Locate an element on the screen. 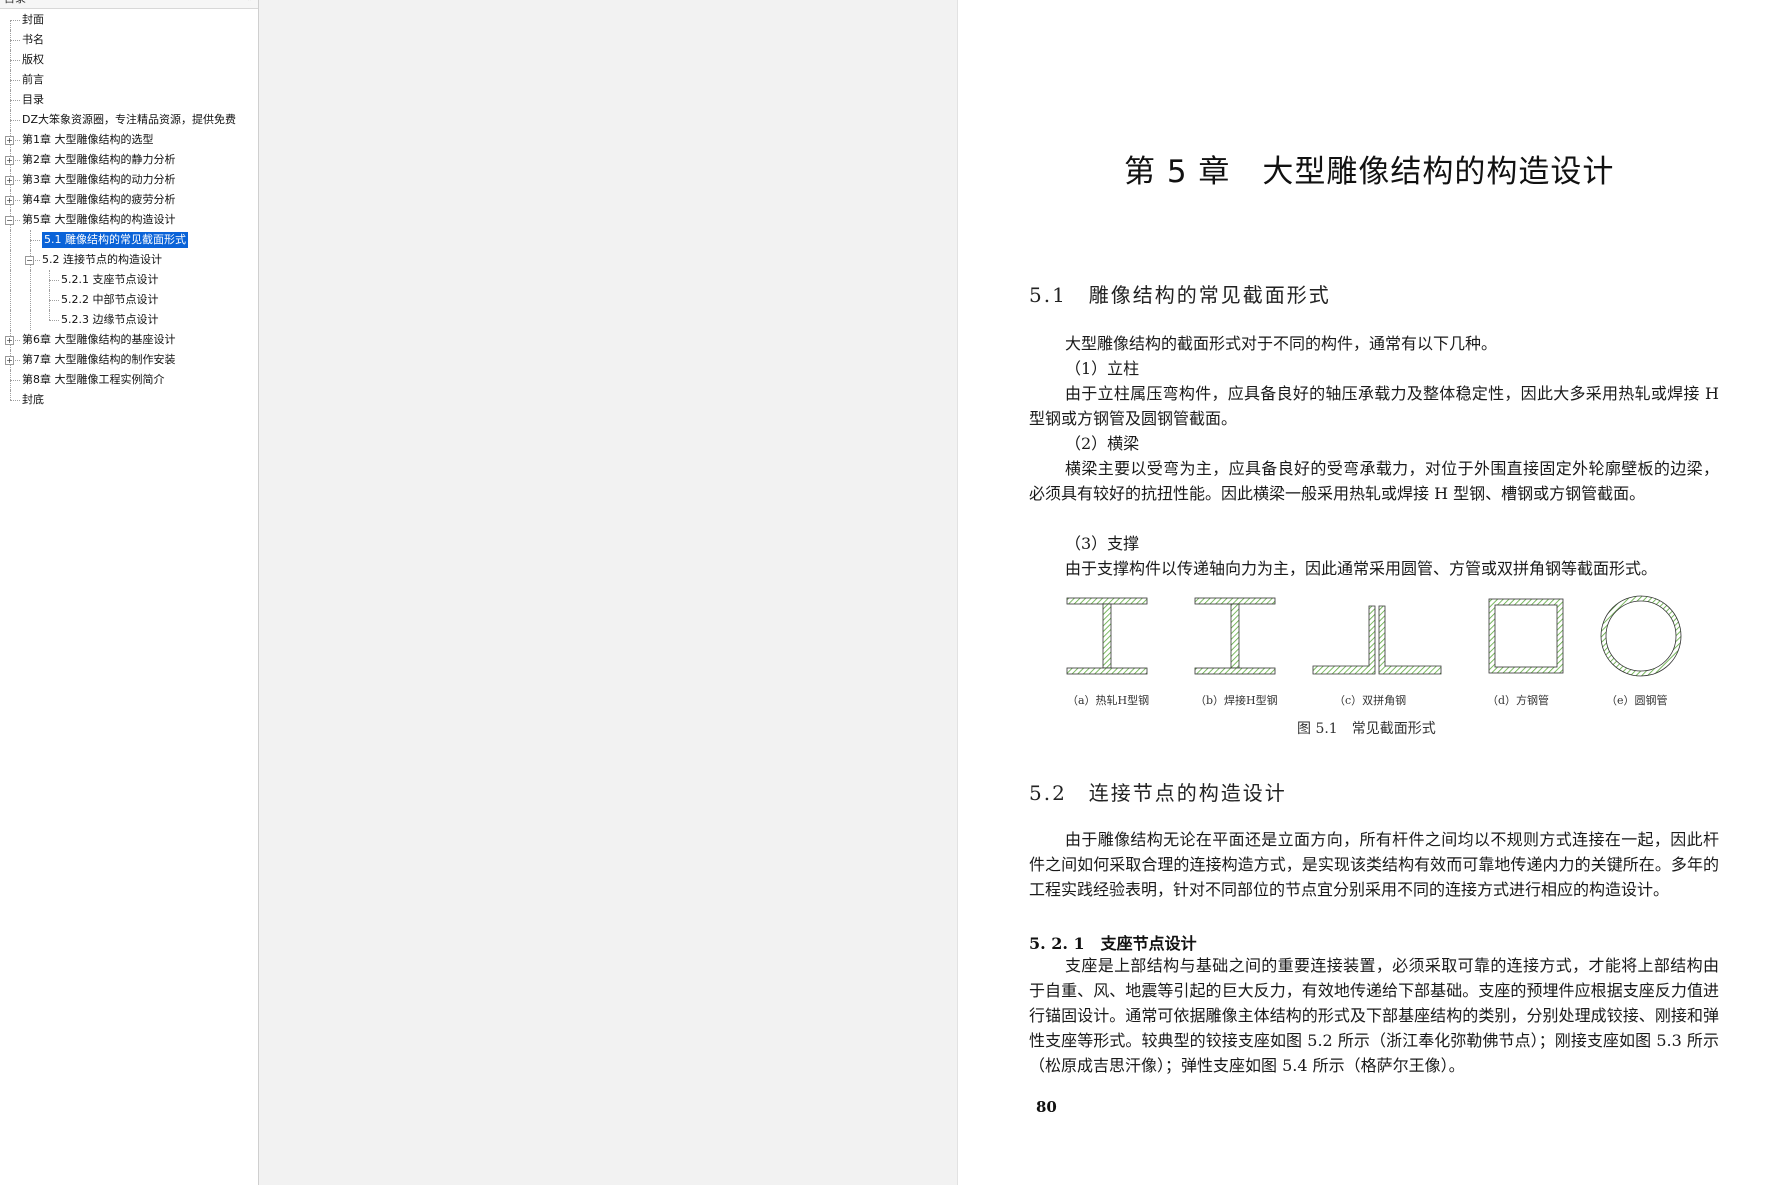 This screenshot has height=1185, width=1770. toc-item-label: 封面 is located at coordinates (33, 19).